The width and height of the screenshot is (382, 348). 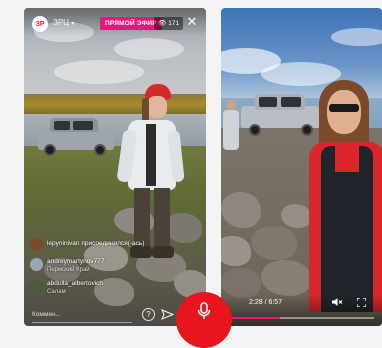 What do you see at coordinates (204, 310) in the screenshot?
I see `microphone-icon` at bounding box center [204, 310].